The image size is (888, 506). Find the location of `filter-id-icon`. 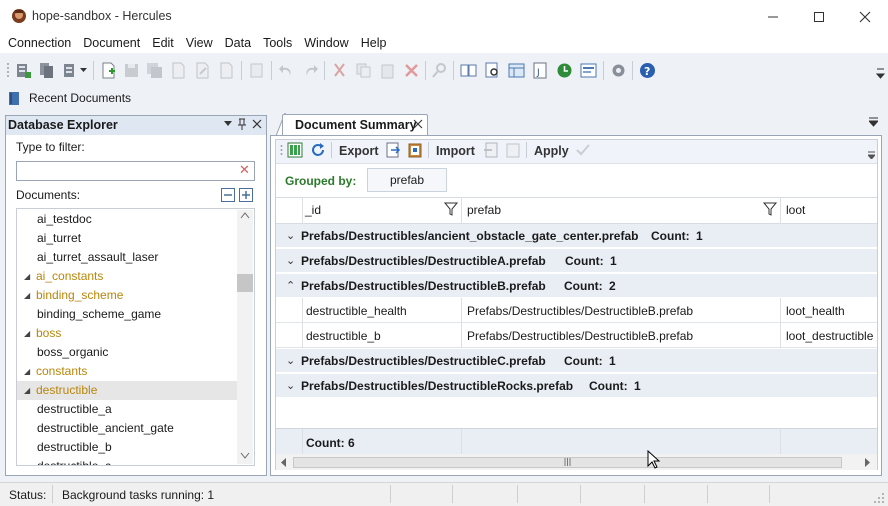

filter-id-icon is located at coordinates (451, 209).